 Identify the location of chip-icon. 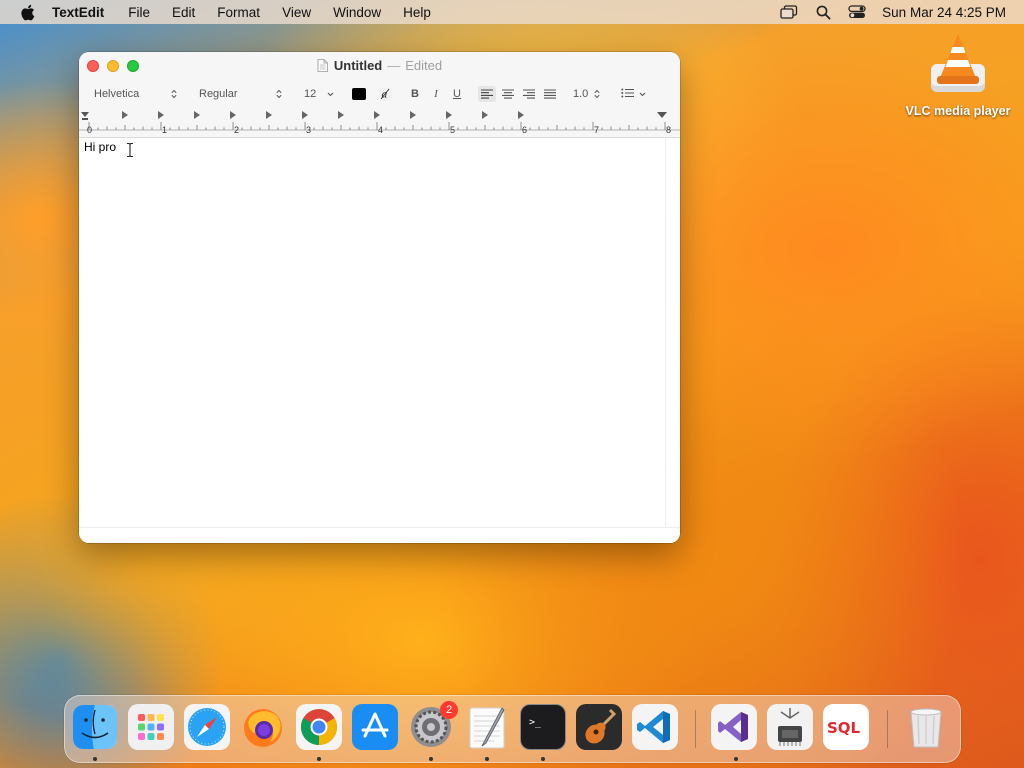
(790, 727).